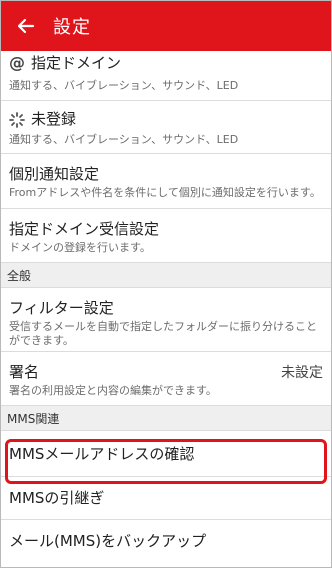  Describe the element at coordinates (166, 76) in the screenshot. I see `list-item-designated-domain: @ 指定ドメイン 通知する、バイブレーション、サウンド、LED` at that location.